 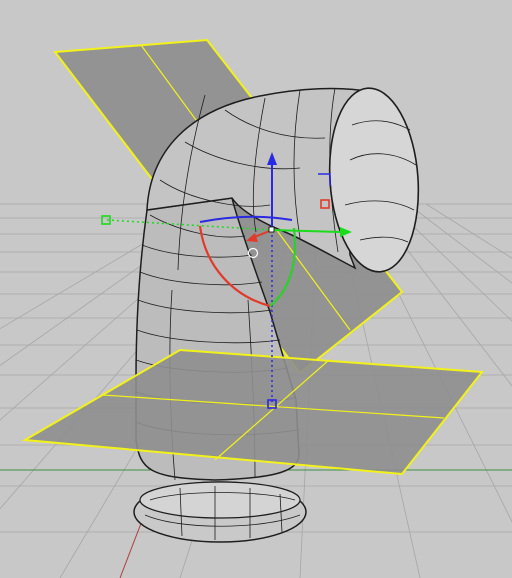 I want to click on gizmo-origin-handle-icon, so click(x=271, y=229).